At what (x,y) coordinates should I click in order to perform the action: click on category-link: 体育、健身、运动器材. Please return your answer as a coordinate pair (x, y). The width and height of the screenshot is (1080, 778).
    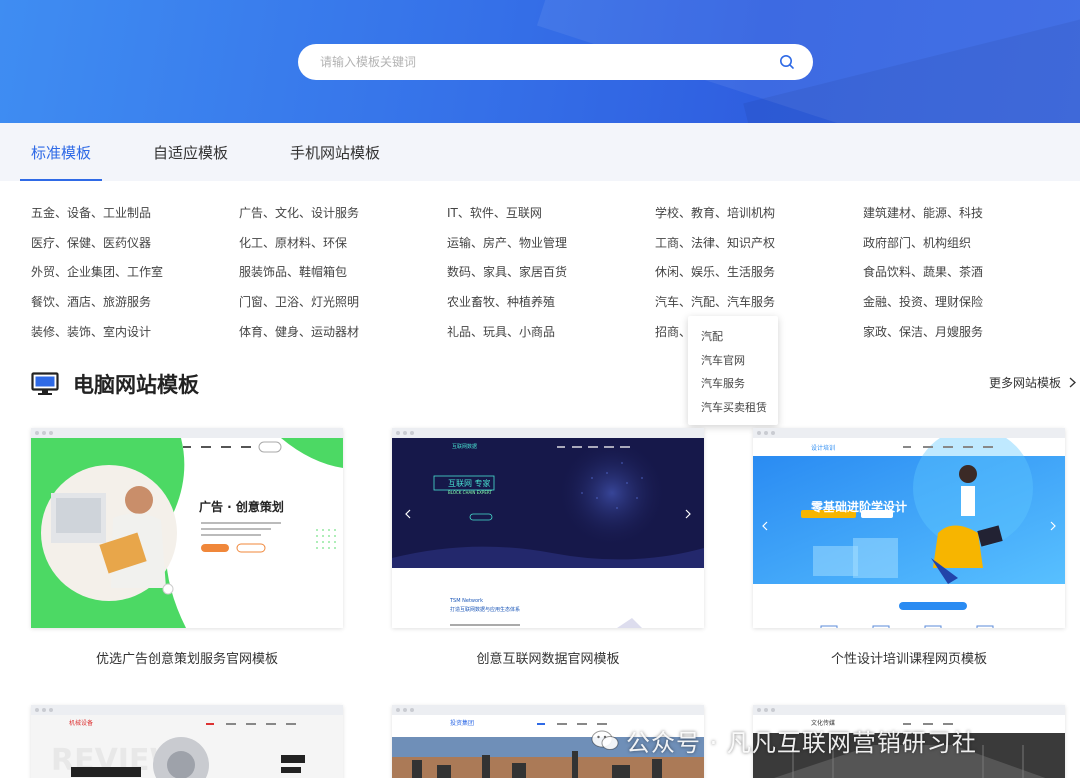
    Looking at the image, I should click on (343, 331).